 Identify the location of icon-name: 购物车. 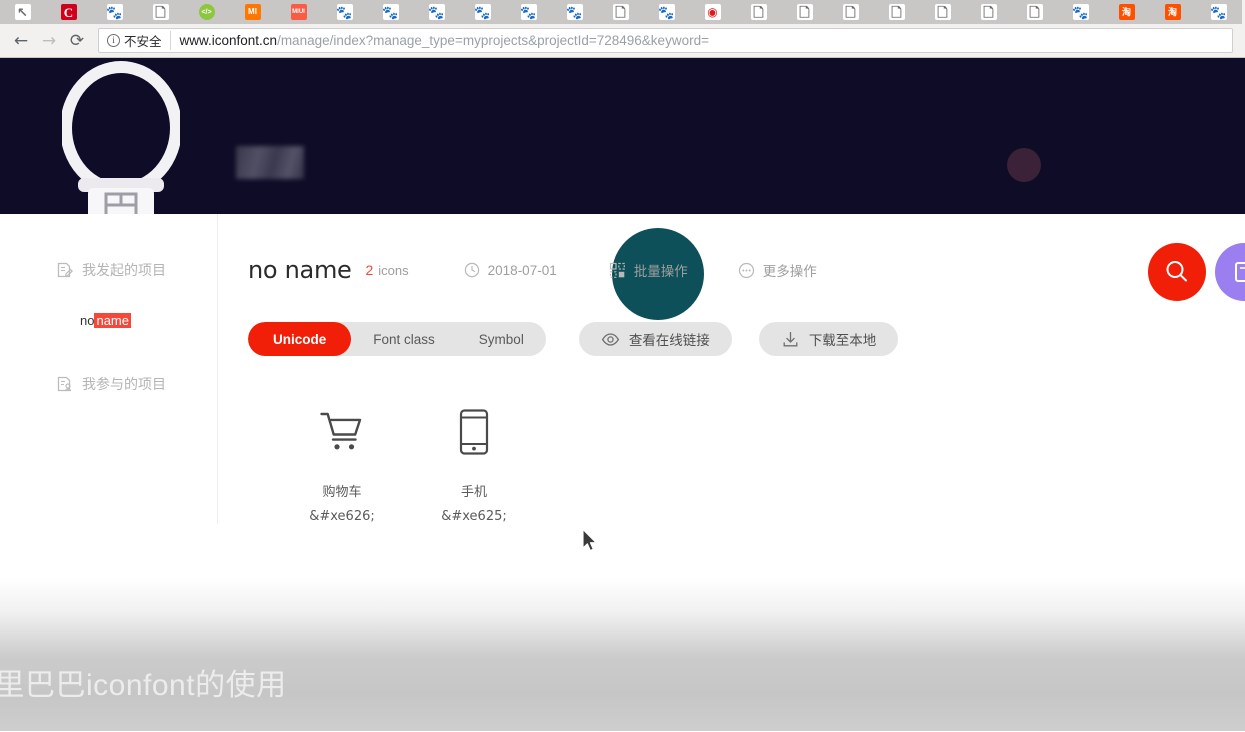
(342, 491).